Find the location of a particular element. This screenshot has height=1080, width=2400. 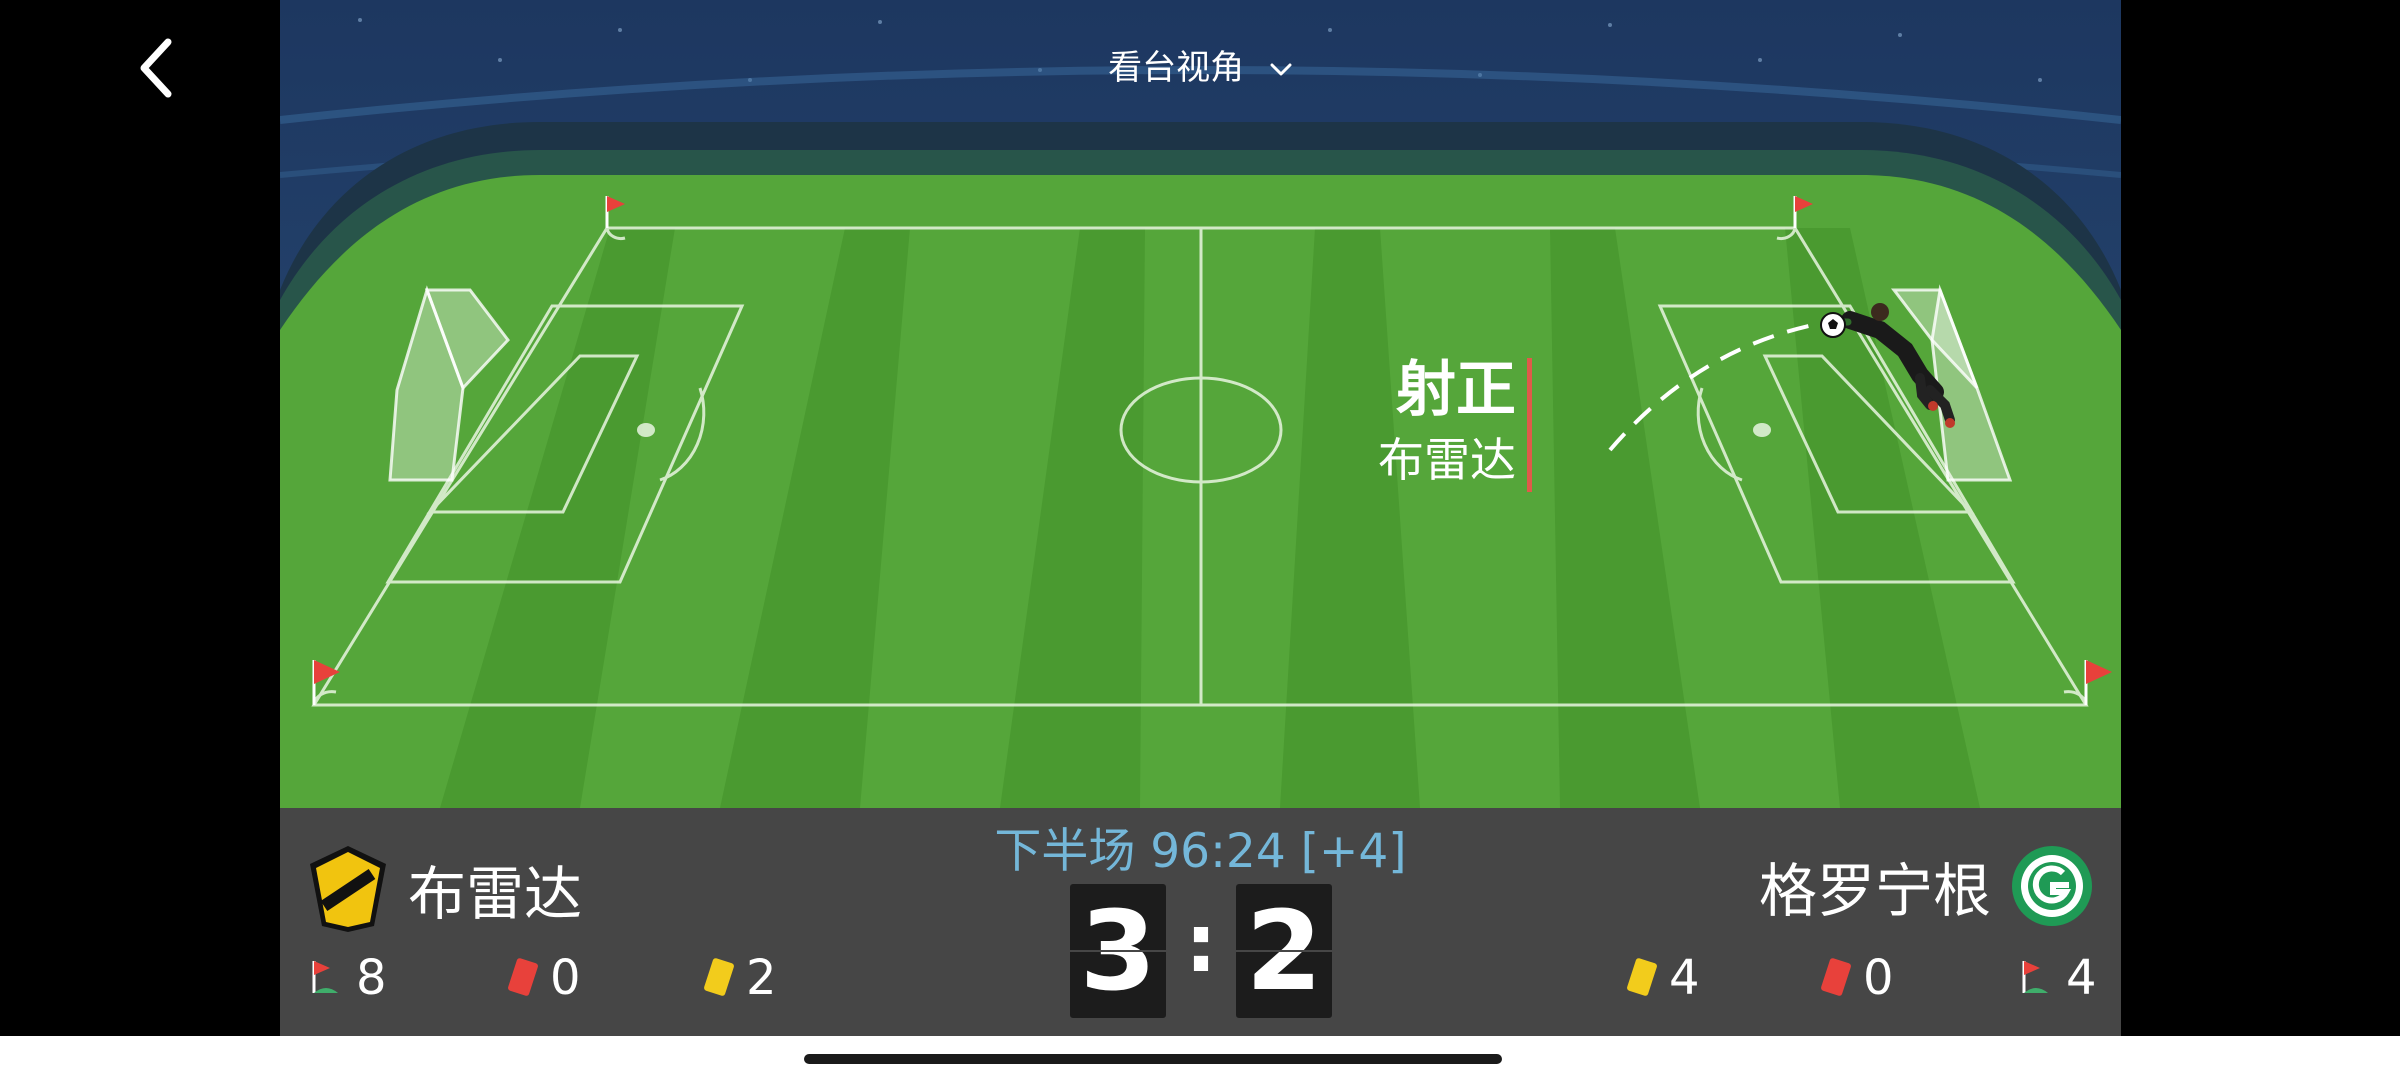

back-button is located at coordinates (158, 68).